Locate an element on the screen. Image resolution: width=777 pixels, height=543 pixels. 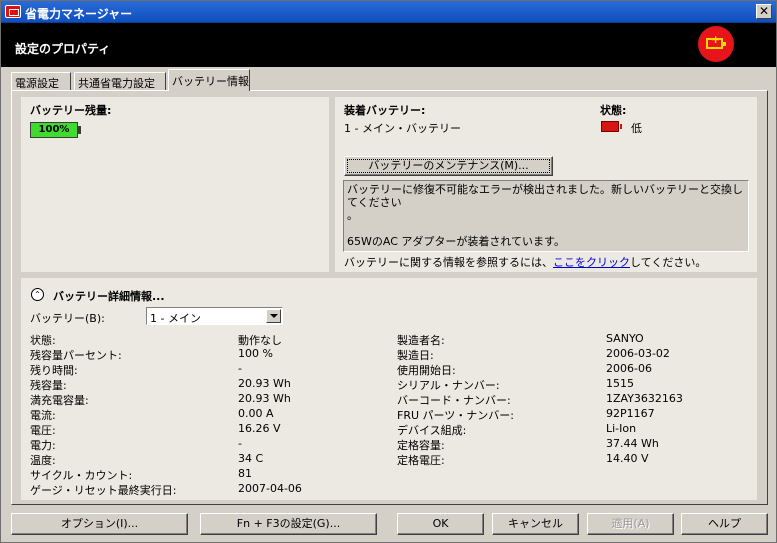
info-link: ここをクリック is located at coordinates (591, 262).